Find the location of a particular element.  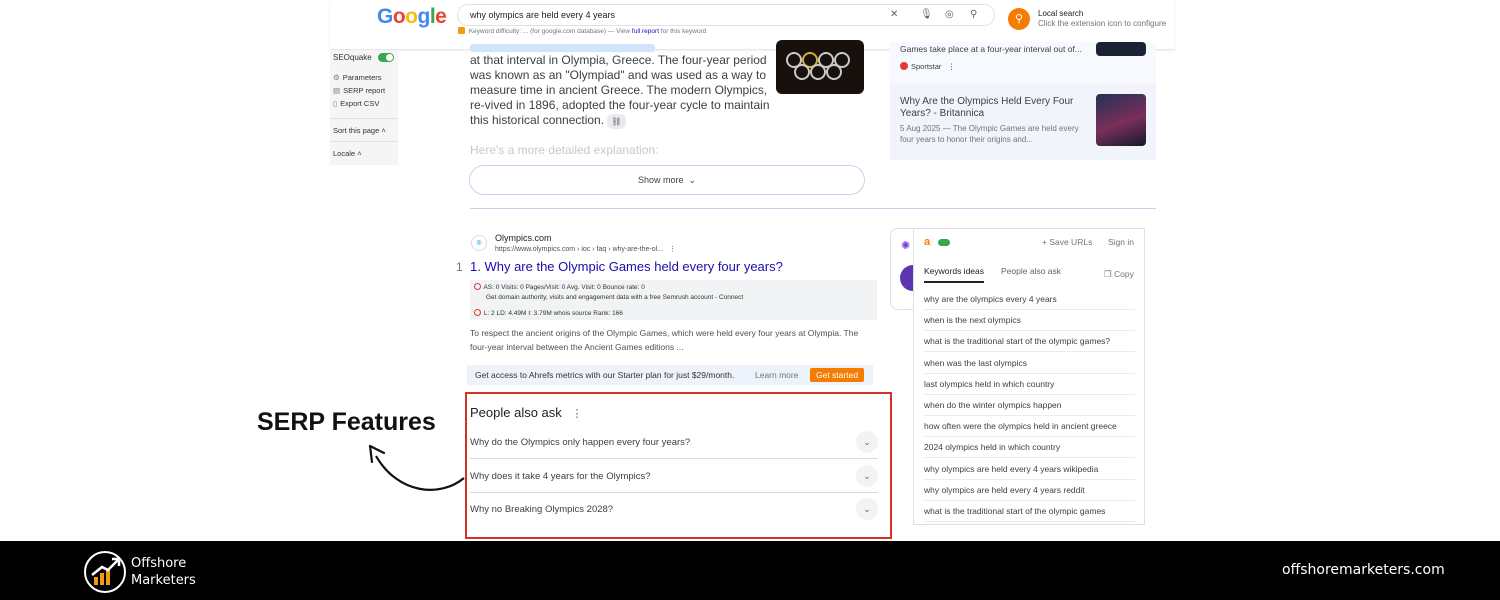

local-search-extension-button: ⚲ is located at coordinates (1019, 19).